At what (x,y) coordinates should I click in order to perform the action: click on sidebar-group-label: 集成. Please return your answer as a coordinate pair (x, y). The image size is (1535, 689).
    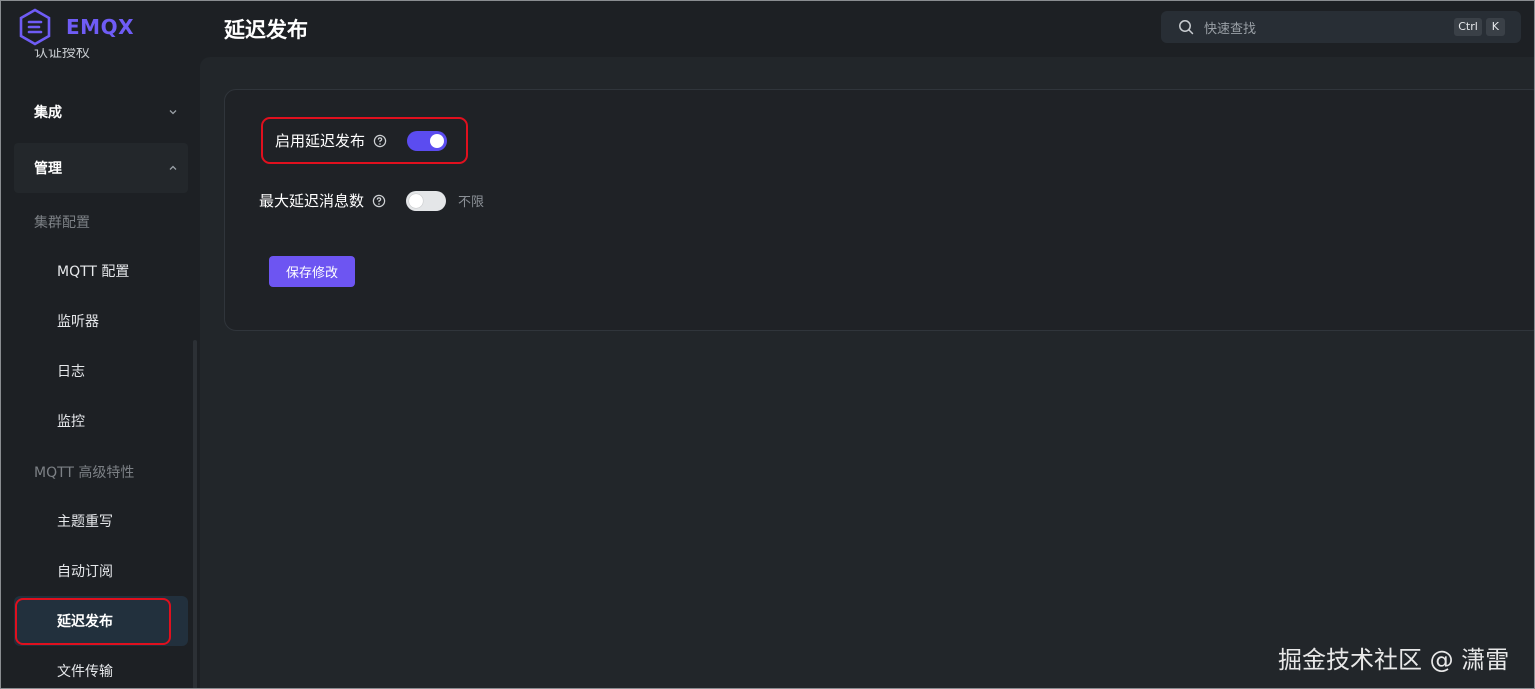
    Looking at the image, I should click on (48, 113).